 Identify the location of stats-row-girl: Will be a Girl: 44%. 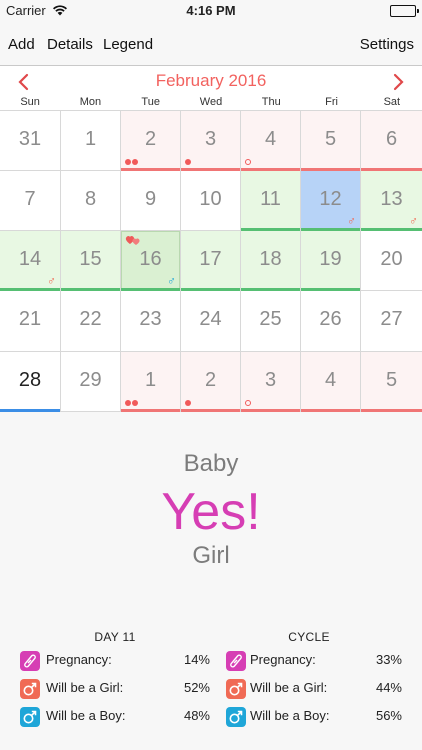
(309, 690).